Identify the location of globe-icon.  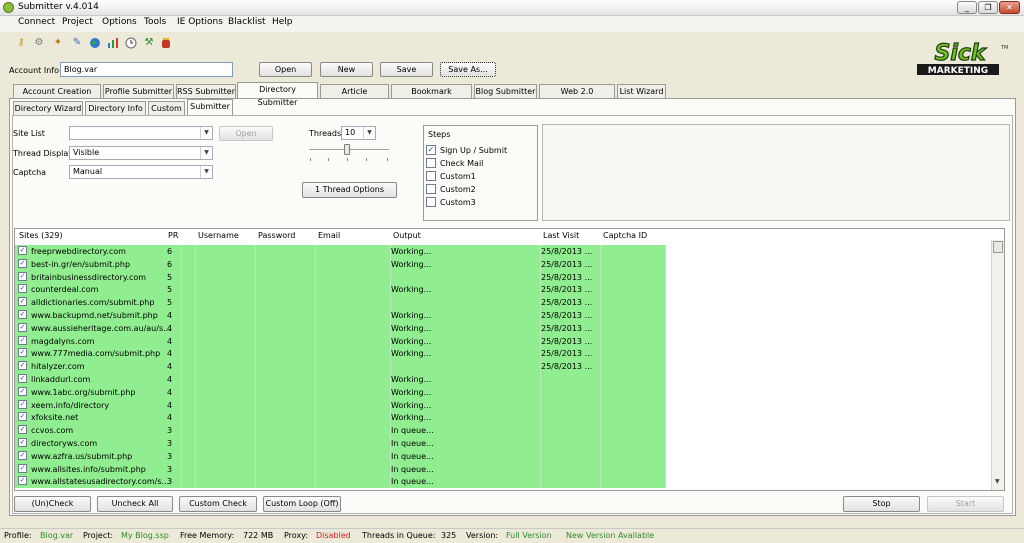
(95, 43).